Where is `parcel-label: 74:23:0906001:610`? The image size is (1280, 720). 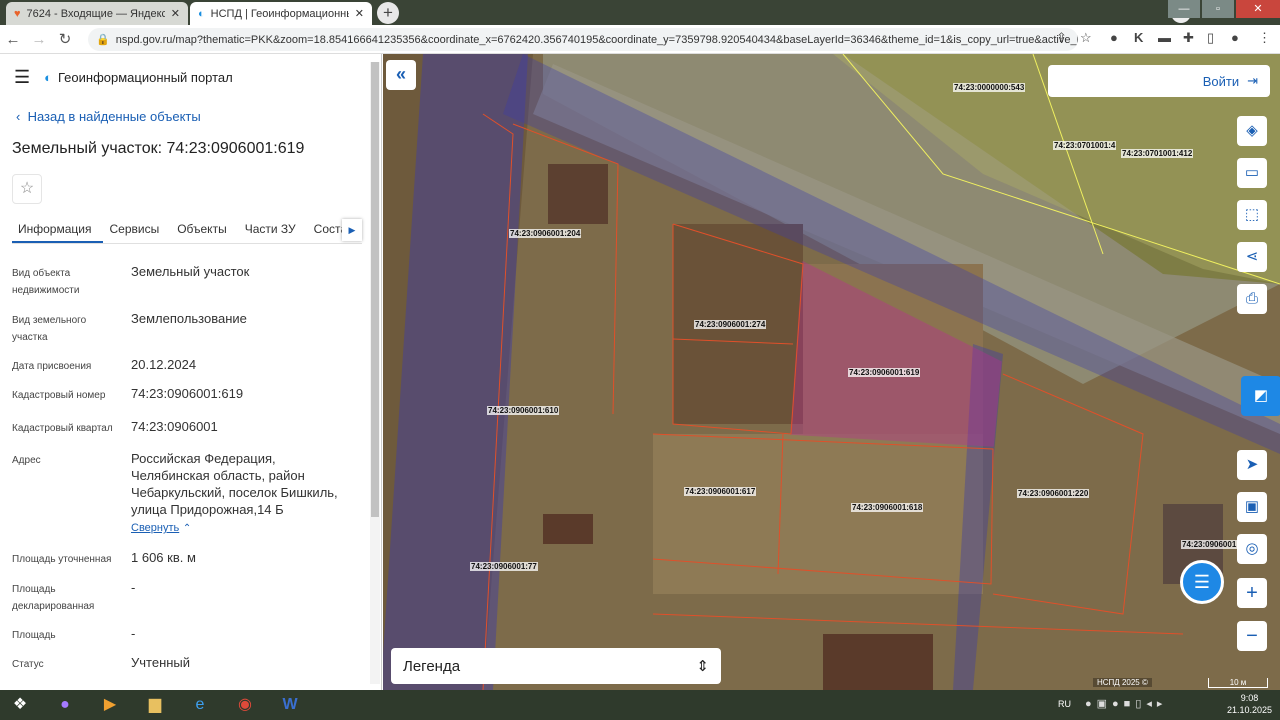 parcel-label: 74:23:0906001:610 is located at coordinates (523, 410).